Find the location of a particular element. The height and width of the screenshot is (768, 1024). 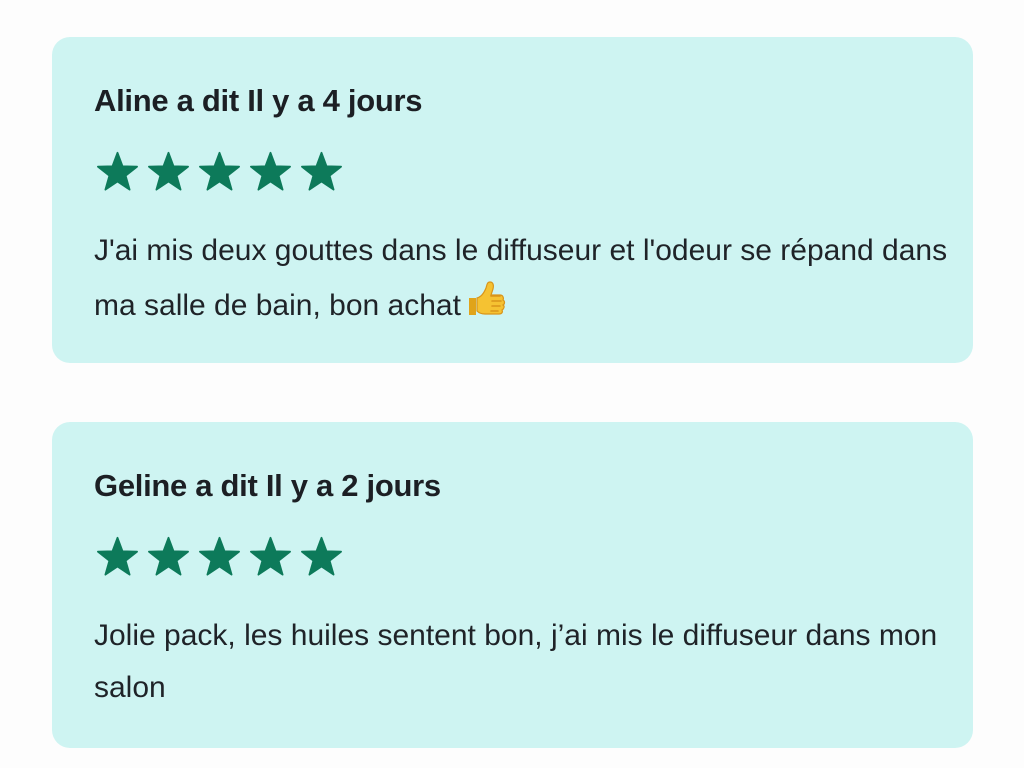

review-time: Il y a 2 jours is located at coordinates (353, 485).